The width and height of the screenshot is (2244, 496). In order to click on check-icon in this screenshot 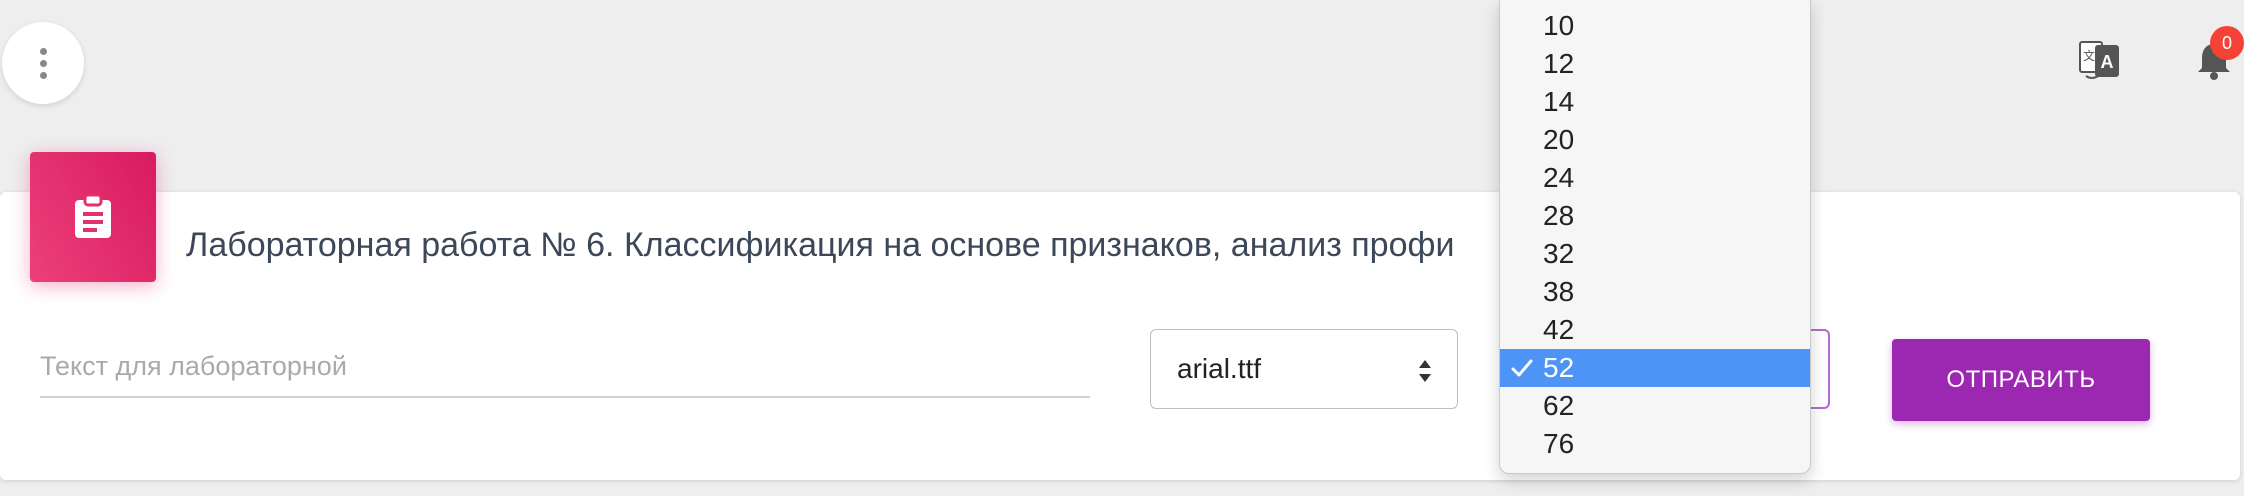, I will do `click(1522, 368)`.